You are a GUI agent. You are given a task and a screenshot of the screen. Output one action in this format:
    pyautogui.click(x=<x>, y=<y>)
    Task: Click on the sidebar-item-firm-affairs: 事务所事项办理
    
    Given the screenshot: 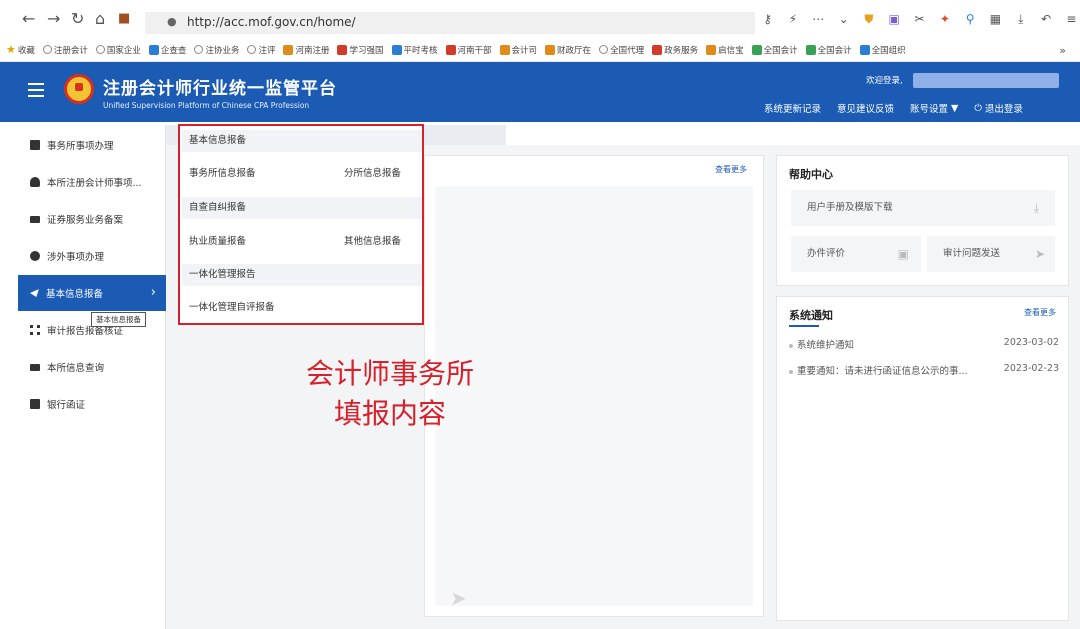 What is the action you would take?
    pyautogui.click(x=92, y=145)
    